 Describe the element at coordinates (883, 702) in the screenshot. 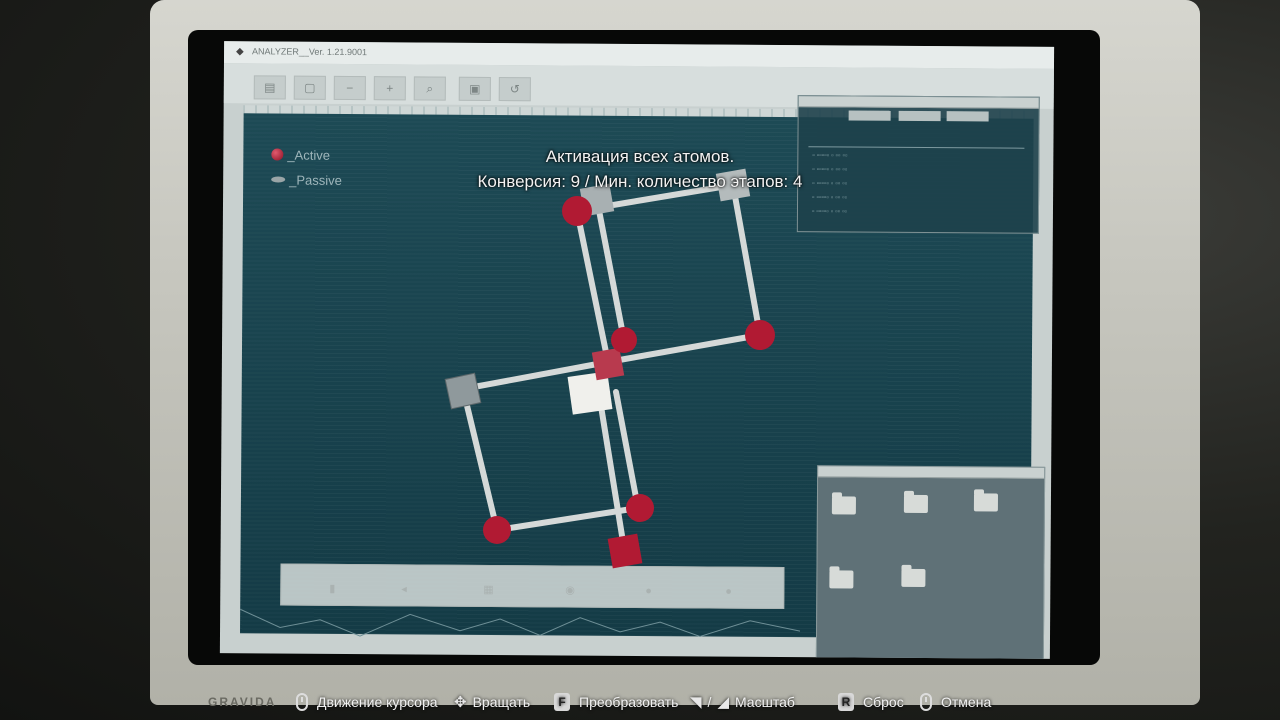

I see `hint-label: Сброс` at that location.